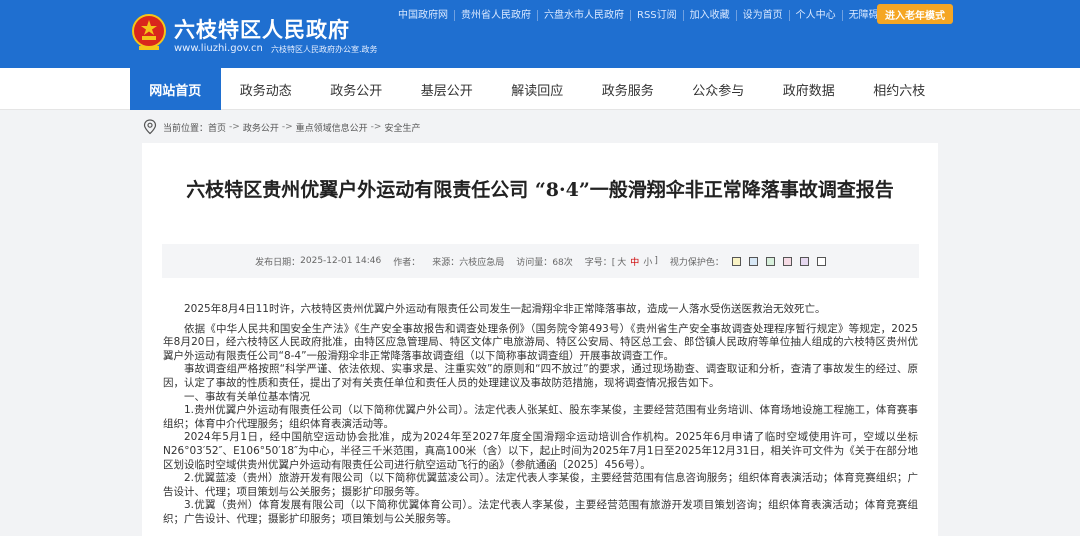 The height and width of the screenshot is (536, 1080). Describe the element at coordinates (647, 261) in the screenshot. I see `font-size-small: 小` at that location.